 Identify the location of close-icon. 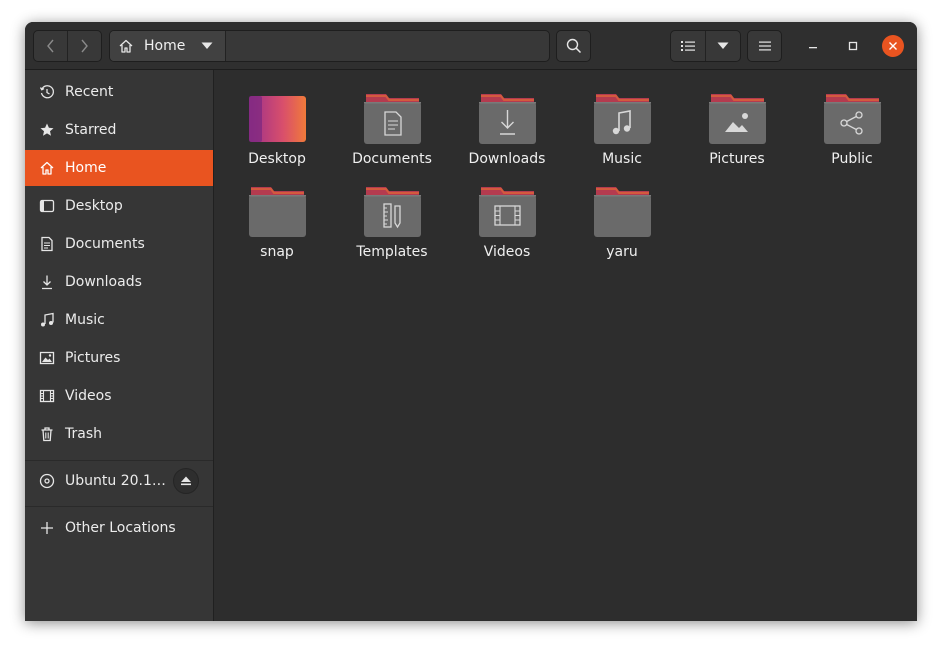
(893, 46).